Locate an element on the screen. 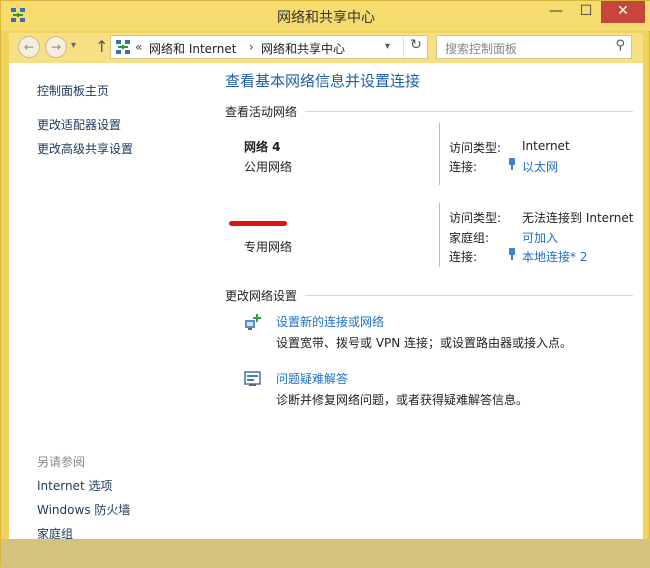 Image resolution: width=650 pixels, height=568 pixels. change-settings-heading: 更改网络设置 is located at coordinates (261, 296).